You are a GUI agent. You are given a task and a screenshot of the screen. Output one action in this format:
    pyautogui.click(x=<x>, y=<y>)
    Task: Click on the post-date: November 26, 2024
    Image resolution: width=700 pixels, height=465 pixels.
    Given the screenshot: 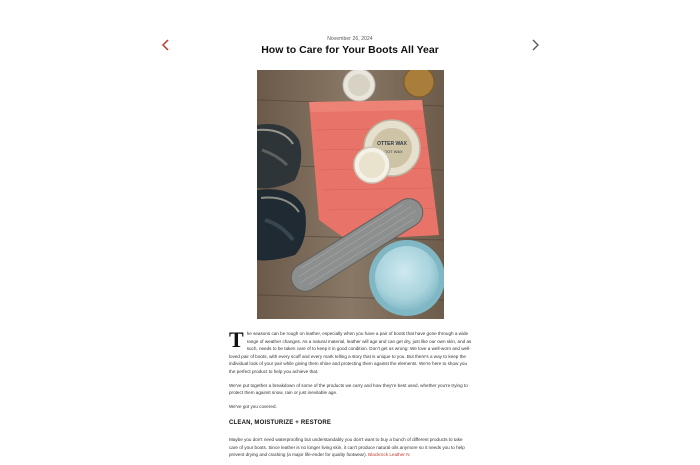 What is the action you would take?
    pyautogui.click(x=350, y=39)
    